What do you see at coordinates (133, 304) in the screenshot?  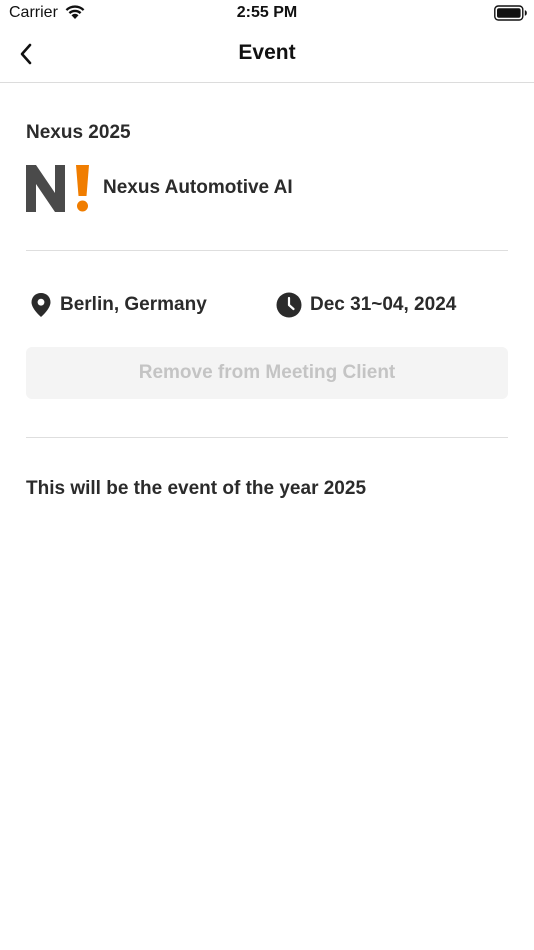 I see `location-text: Berlin, Germany` at bounding box center [133, 304].